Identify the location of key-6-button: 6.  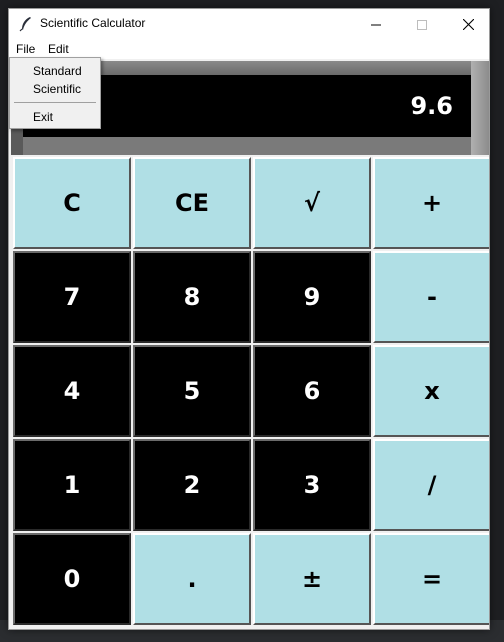
(312, 391).